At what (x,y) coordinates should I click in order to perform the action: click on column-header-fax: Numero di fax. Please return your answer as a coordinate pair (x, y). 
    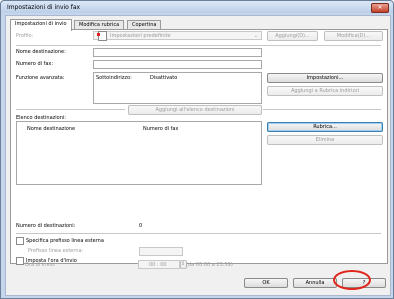
    Looking at the image, I should click on (160, 129).